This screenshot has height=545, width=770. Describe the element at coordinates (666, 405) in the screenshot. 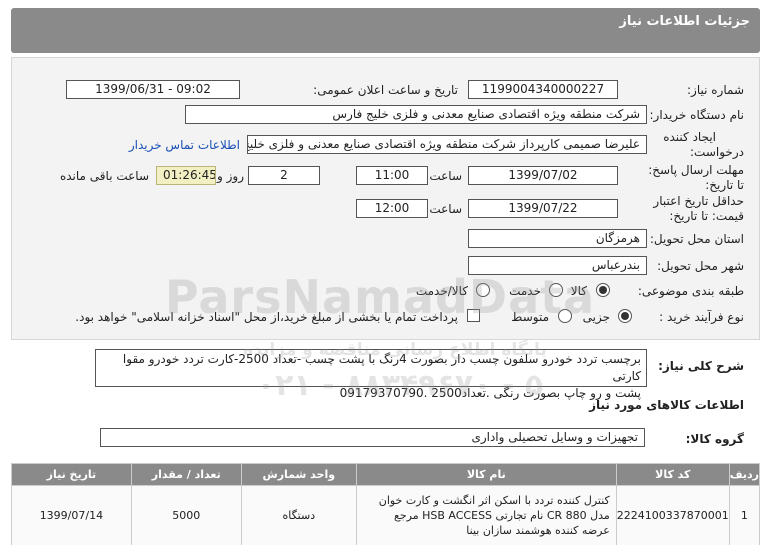

I see `items-section-title: اطلاعات کالاهای مورد نیاز` at that location.